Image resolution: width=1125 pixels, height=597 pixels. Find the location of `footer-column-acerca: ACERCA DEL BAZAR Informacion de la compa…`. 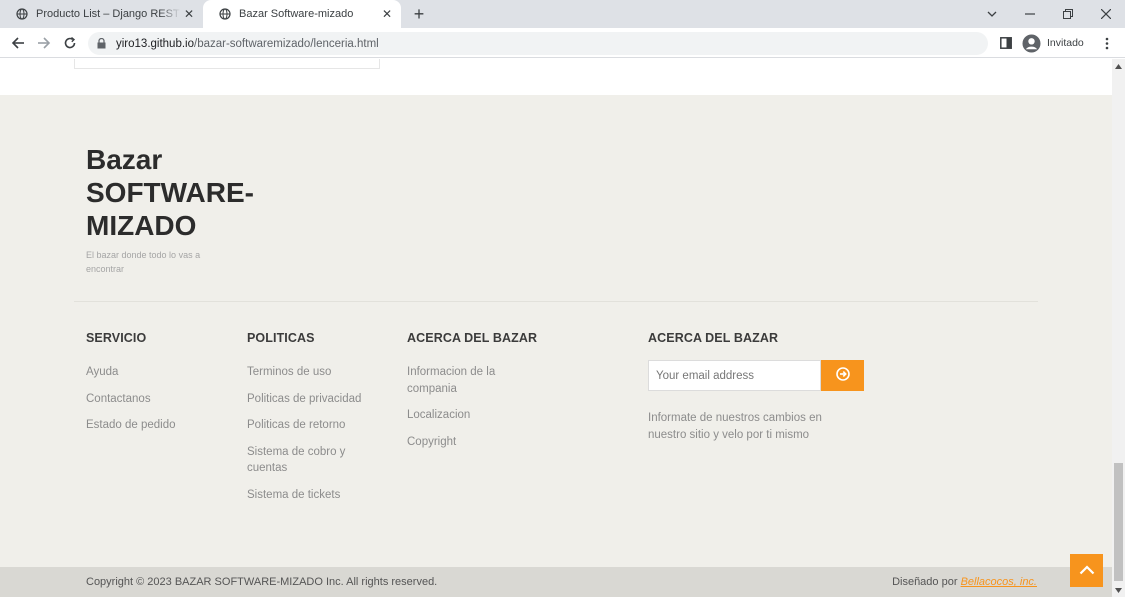

footer-column-acerca: ACERCA DEL BAZAR Informacion de la compa… is located at coordinates (472, 395).